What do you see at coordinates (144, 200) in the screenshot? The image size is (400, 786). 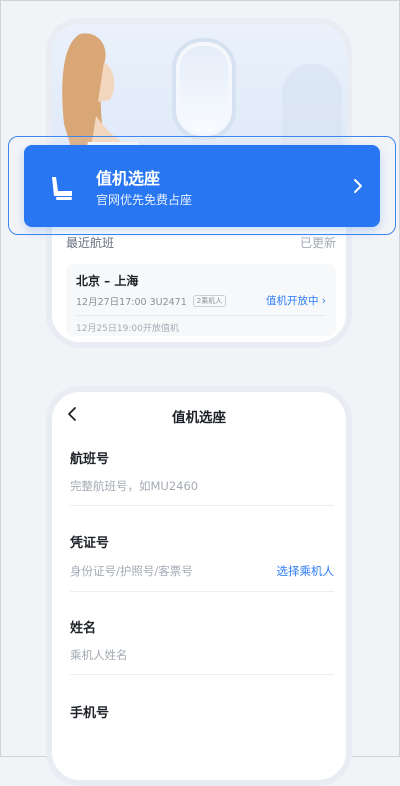 I see `banner-subtitle: 官网优先免费占座` at bounding box center [144, 200].